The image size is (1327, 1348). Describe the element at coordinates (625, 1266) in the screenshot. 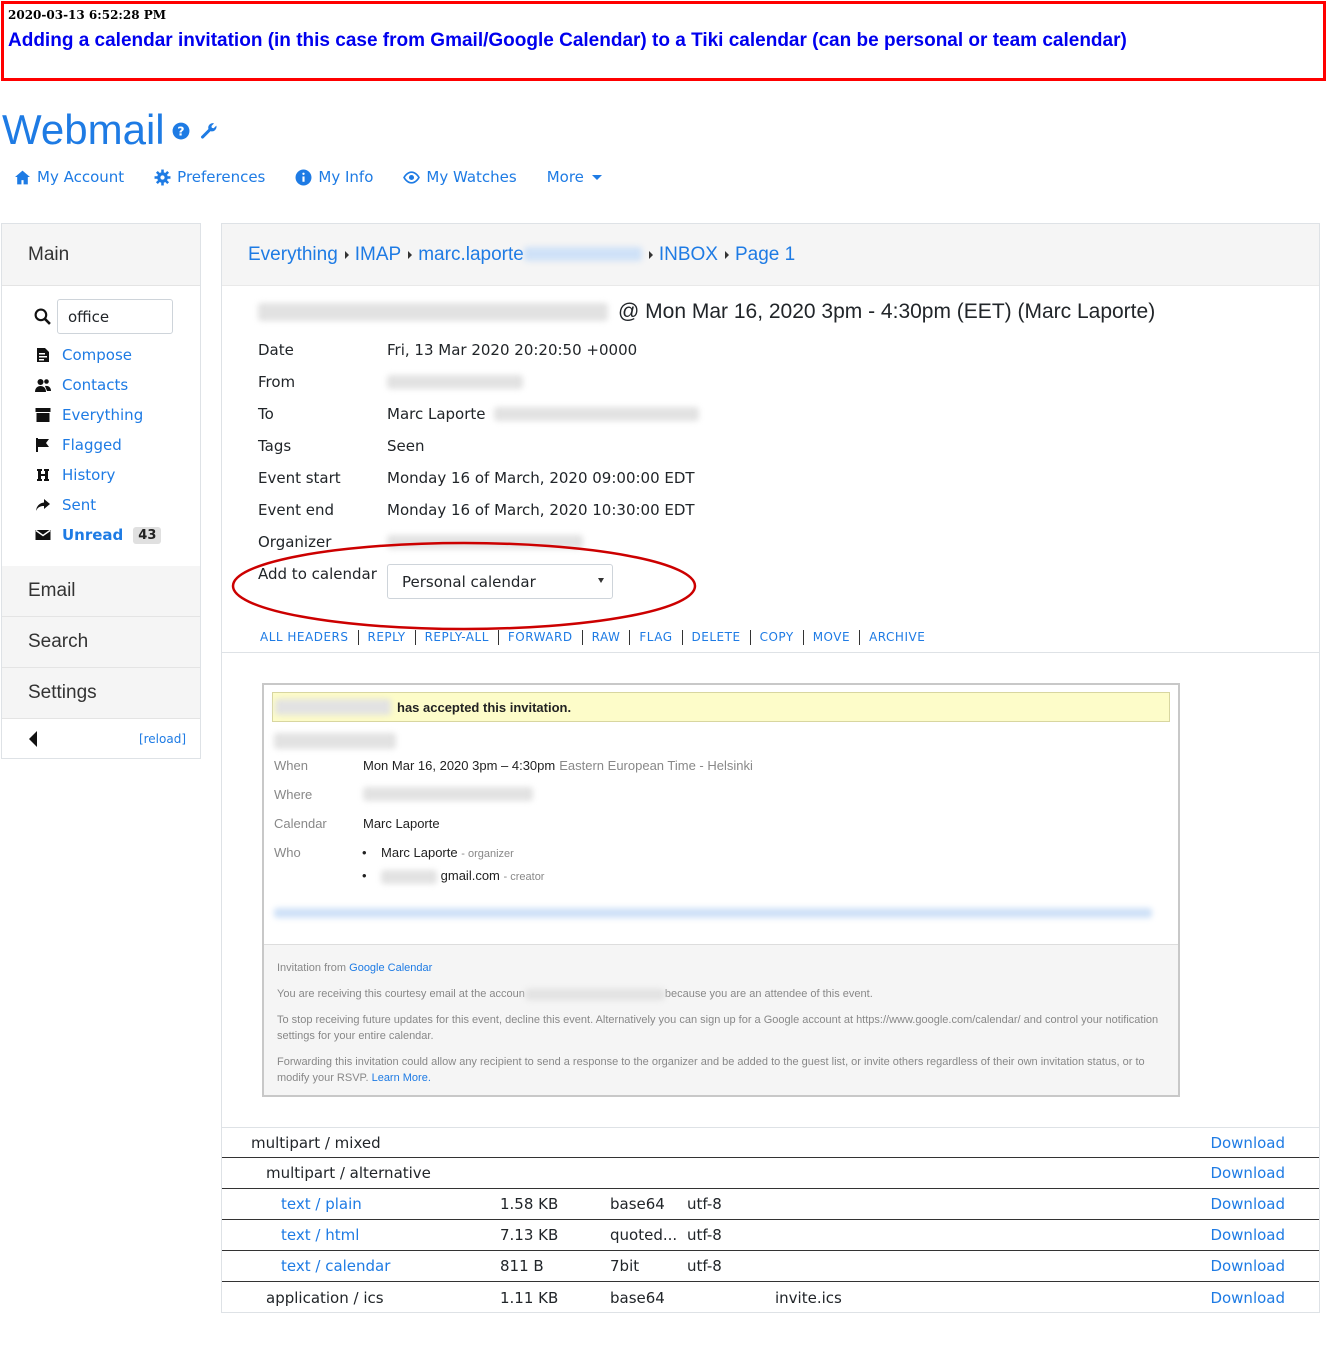

I see `part-encoding: 7bit` at that location.